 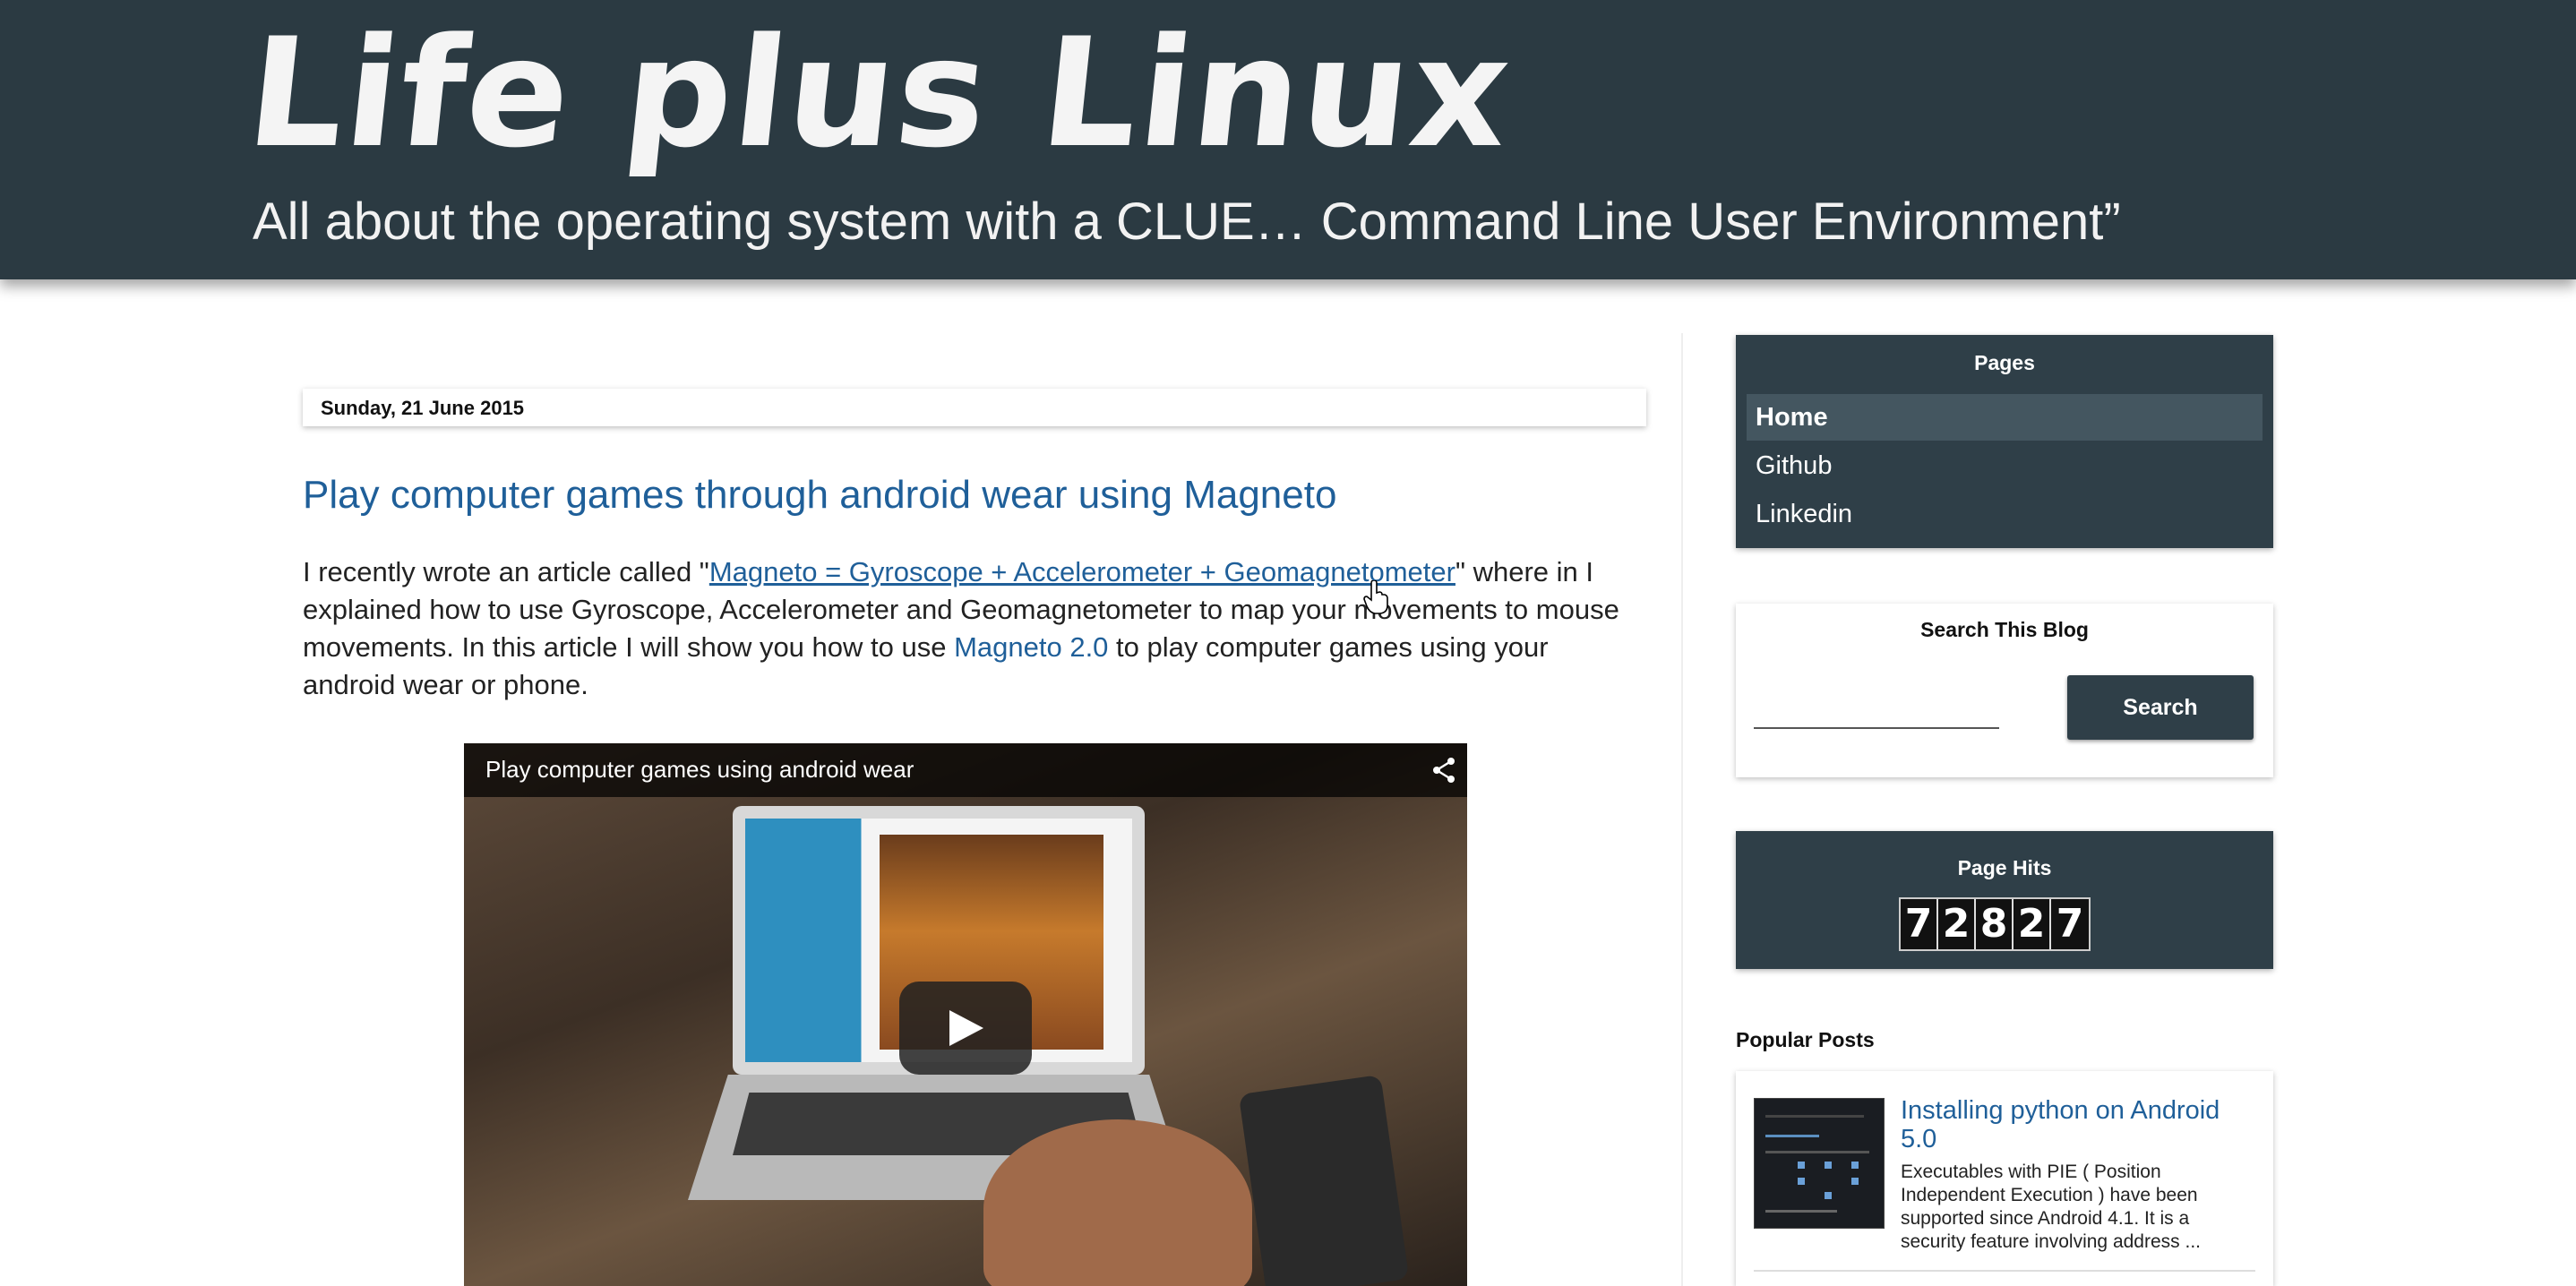 I want to click on play-button, so click(x=965, y=1028).